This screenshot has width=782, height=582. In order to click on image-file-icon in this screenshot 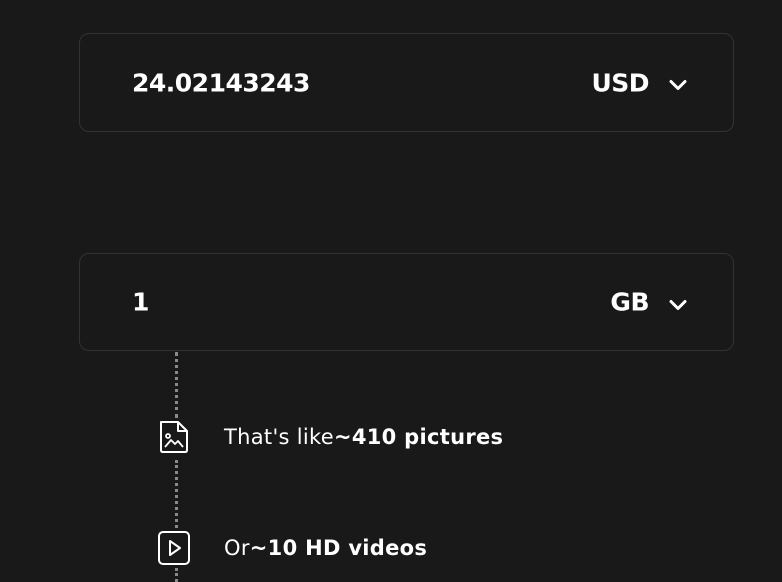, I will do `click(174, 437)`.